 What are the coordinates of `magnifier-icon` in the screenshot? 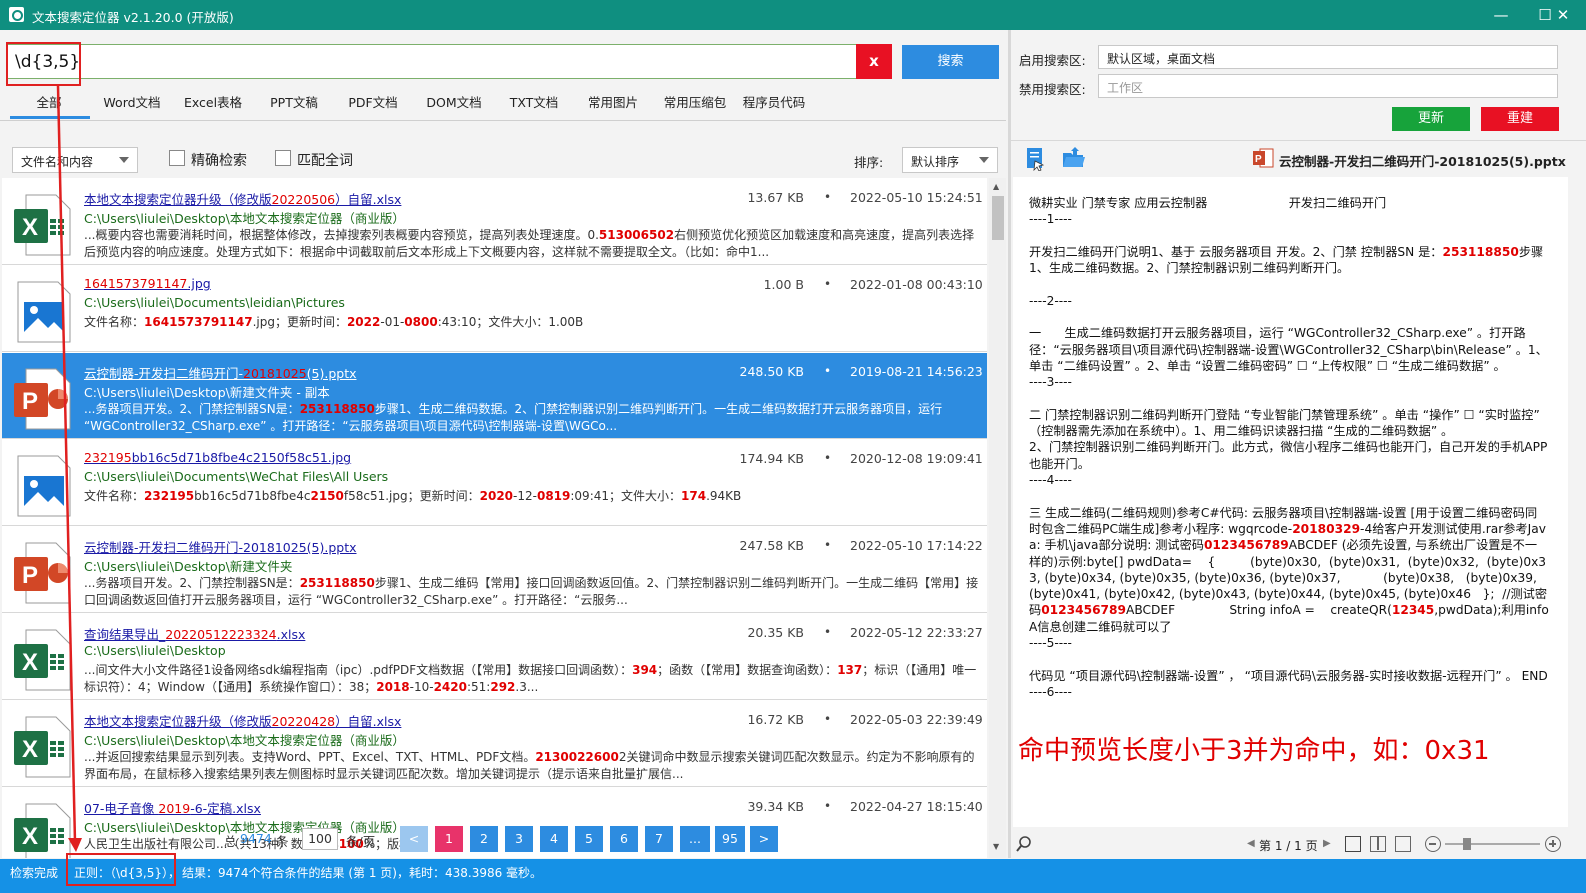 It's located at (1024, 844).